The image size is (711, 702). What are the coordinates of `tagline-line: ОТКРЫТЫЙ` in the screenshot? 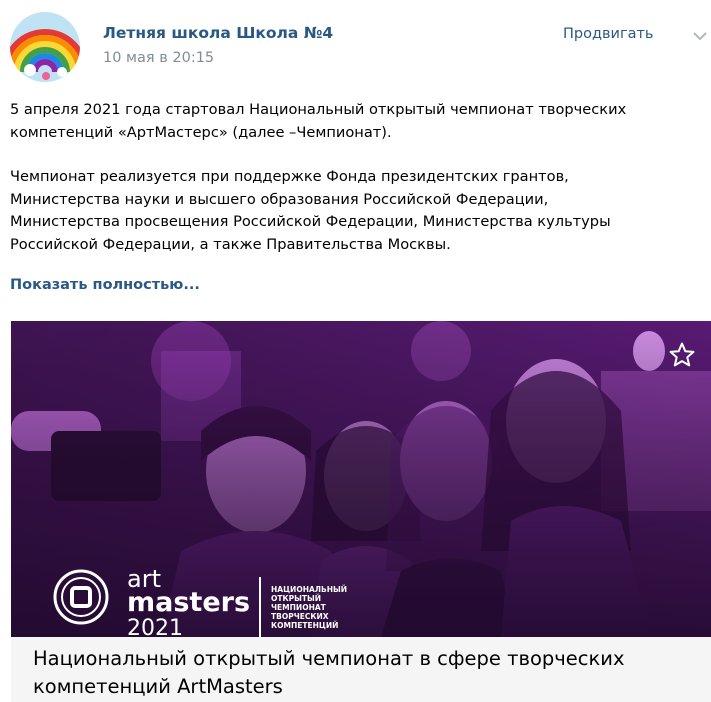 It's located at (296, 598).